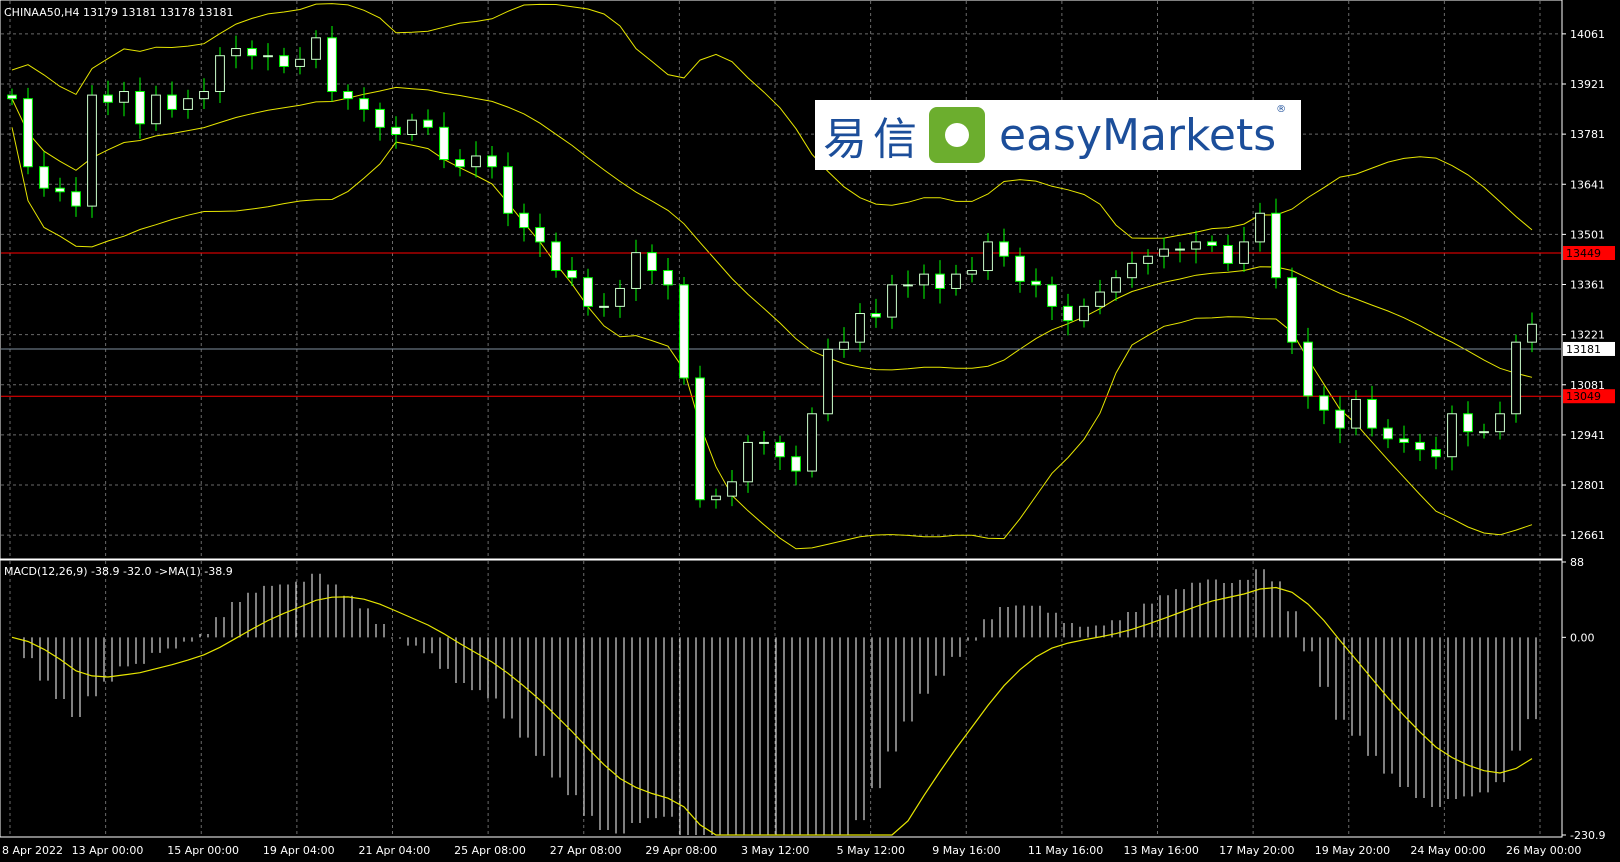 Image resolution: width=1620 pixels, height=862 pixels. Describe the element at coordinates (1447, 850) in the screenshot. I see `time-tick-label: 24 May 00:00` at that location.